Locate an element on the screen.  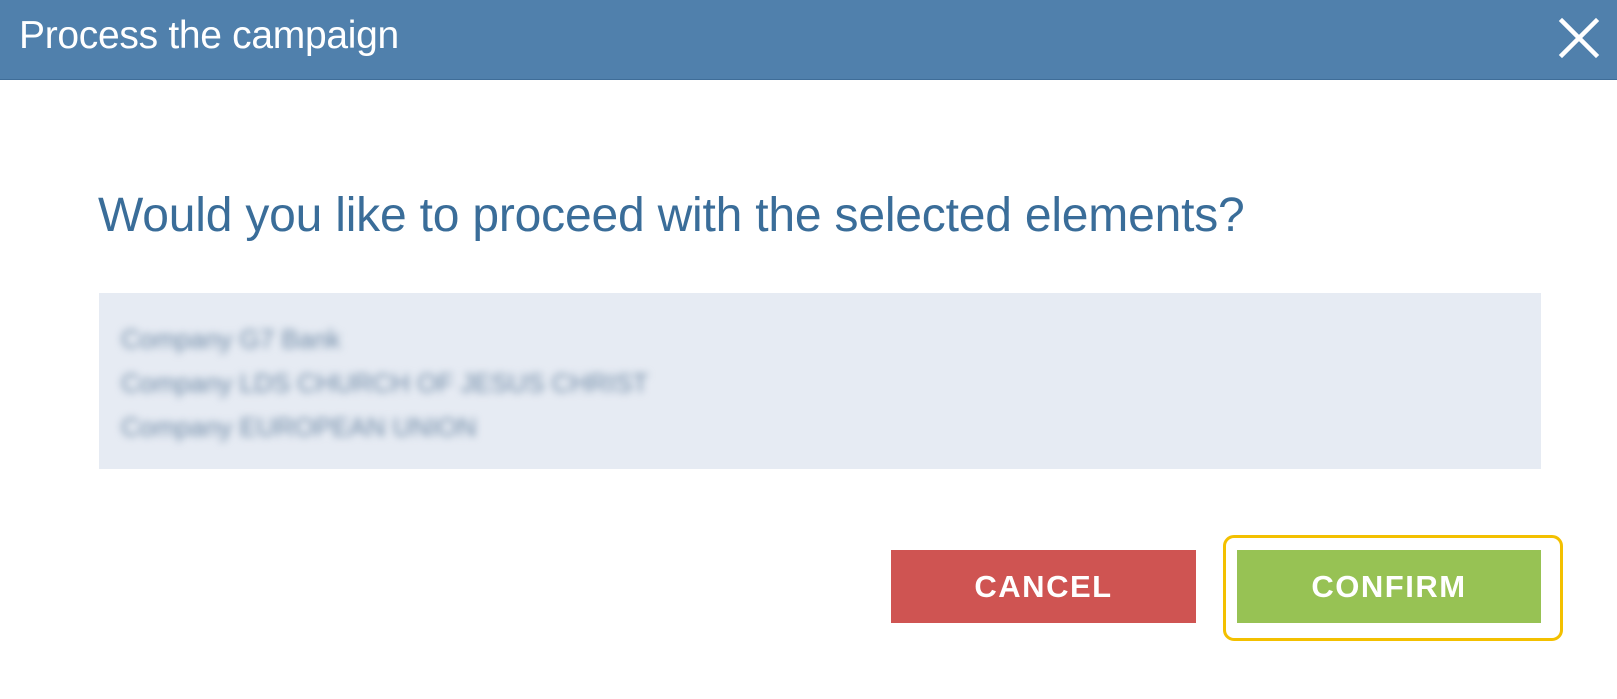
close-button is located at coordinates (1579, 38).